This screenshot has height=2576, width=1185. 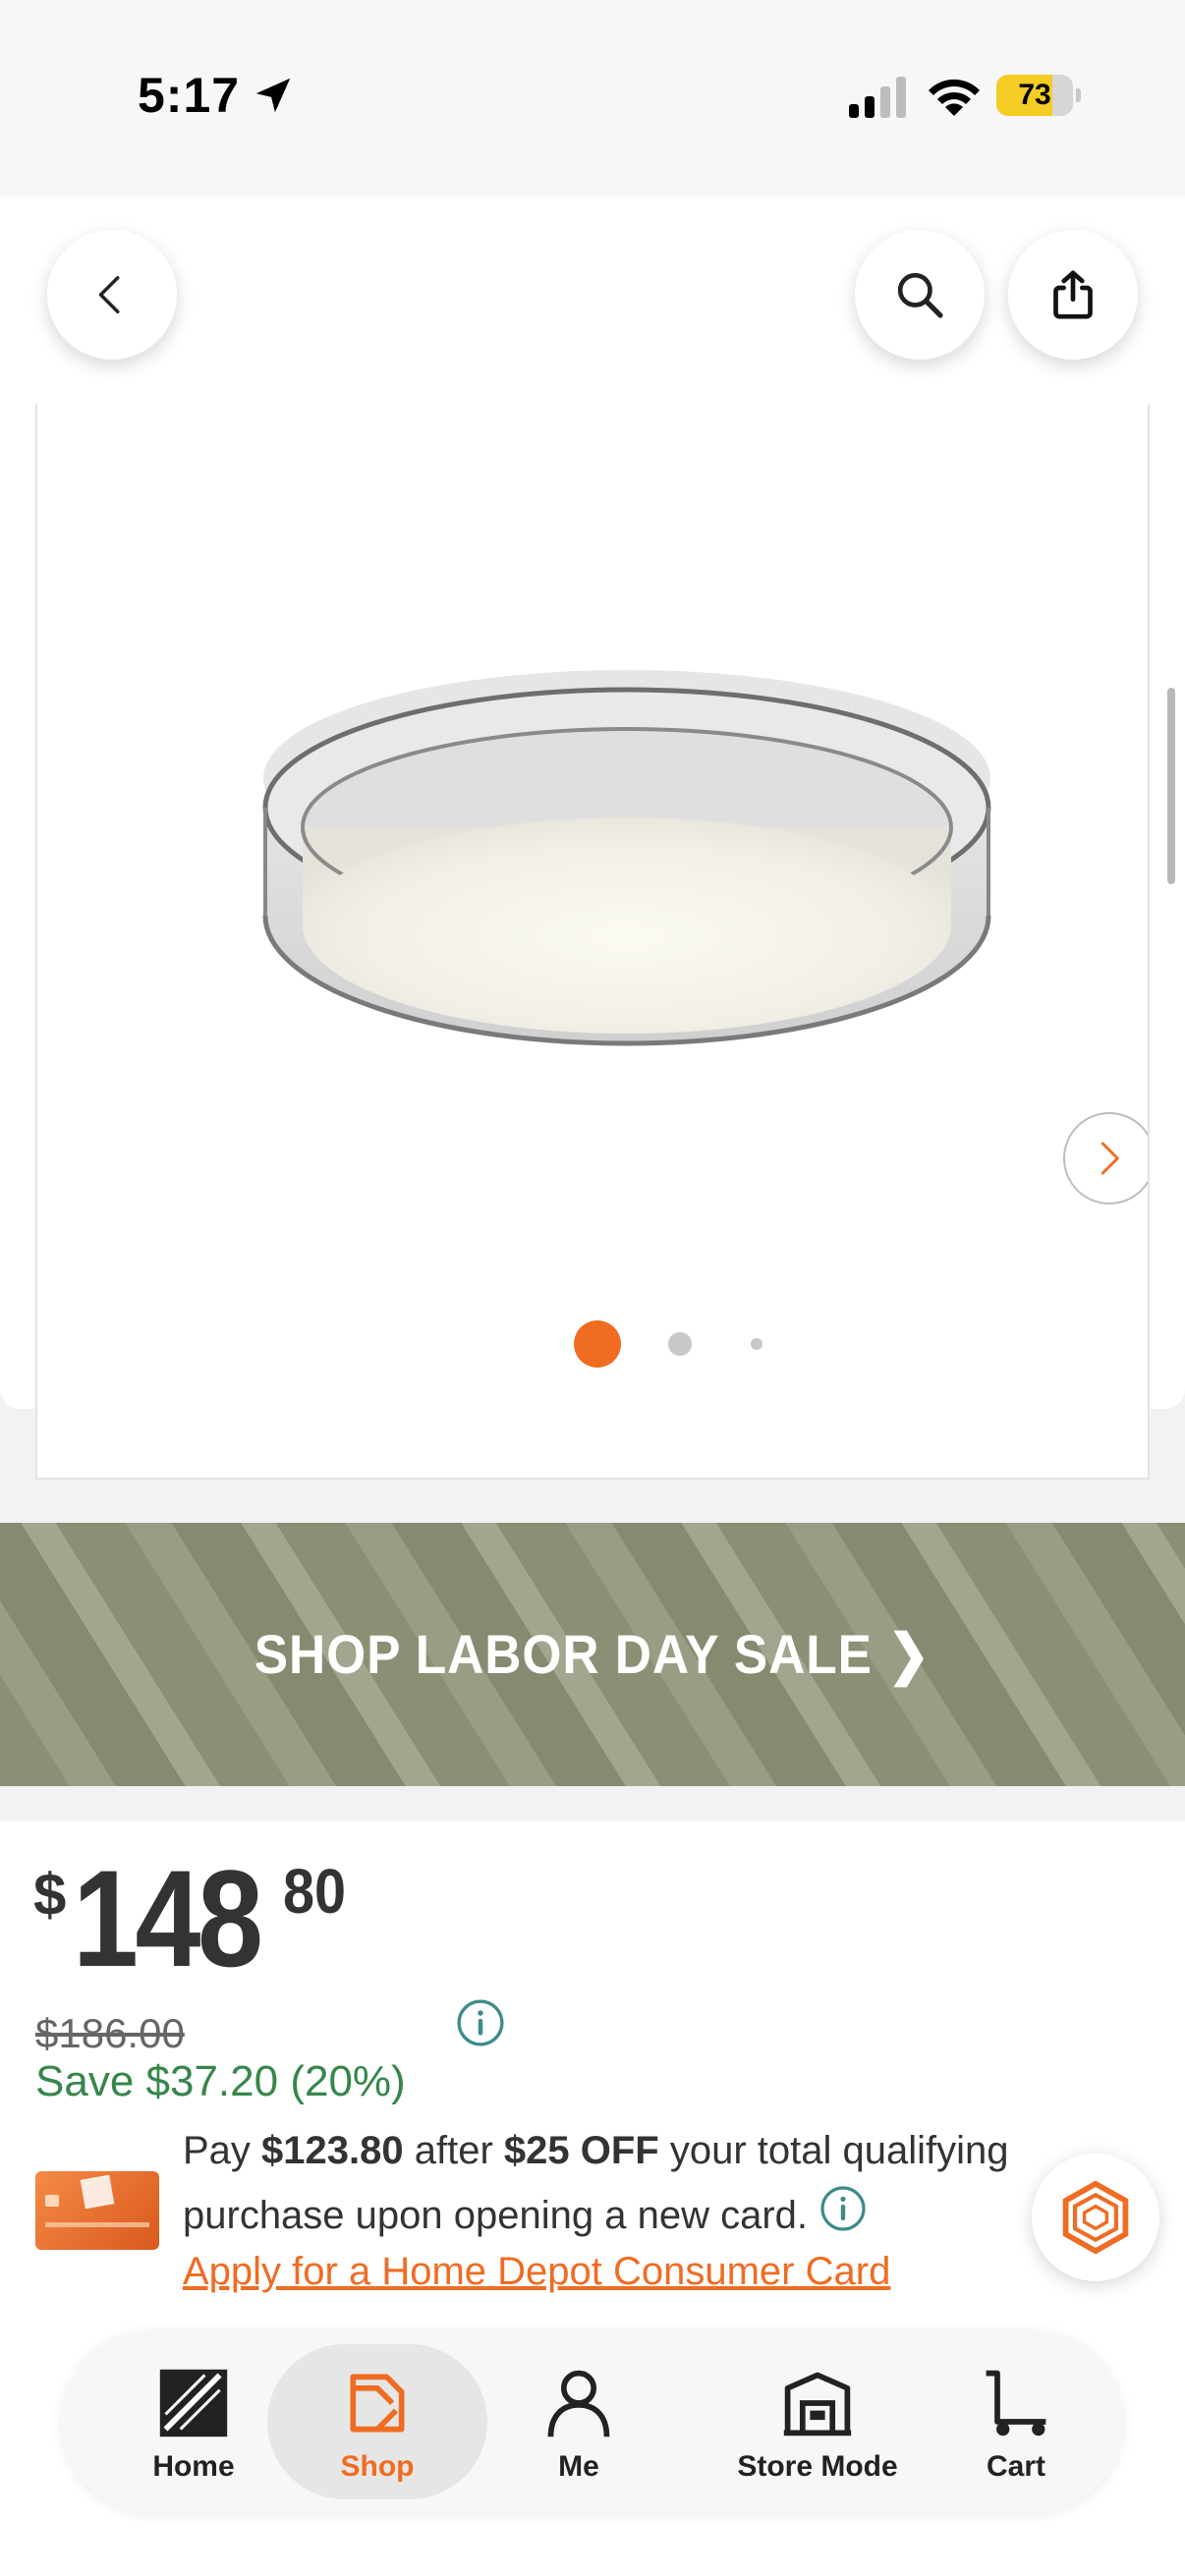 I want to click on back-icon, so click(x=109, y=294).